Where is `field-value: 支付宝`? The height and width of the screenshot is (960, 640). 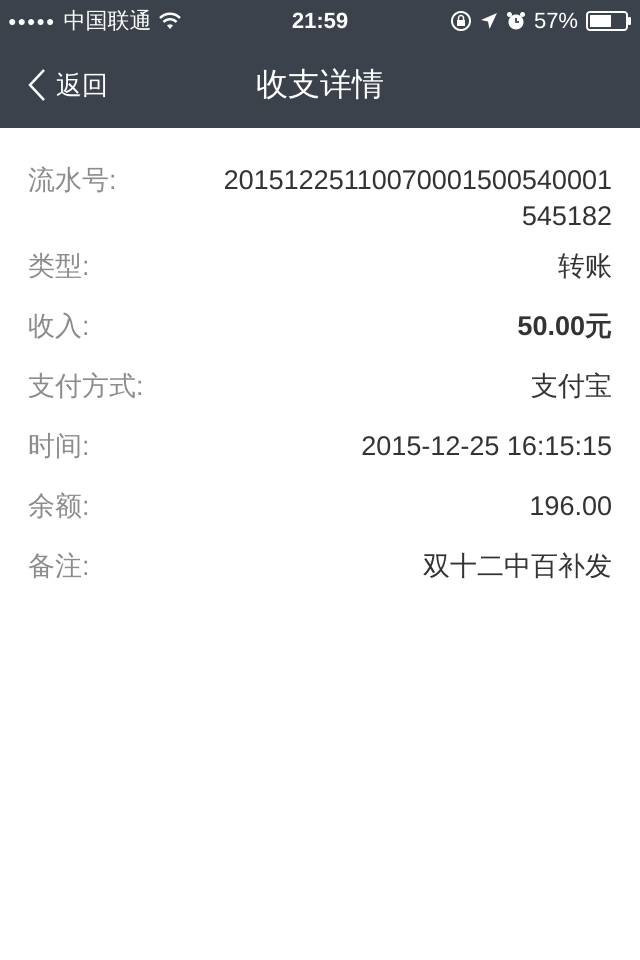
field-value: 支付宝 is located at coordinates (571, 386).